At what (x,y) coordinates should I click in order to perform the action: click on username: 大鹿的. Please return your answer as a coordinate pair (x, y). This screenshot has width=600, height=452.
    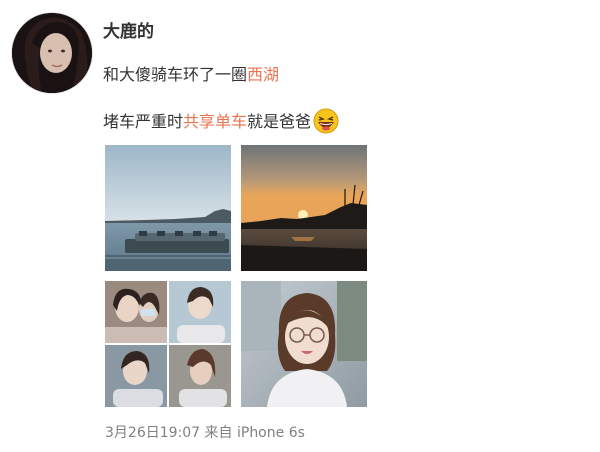
    Looking at the image, I should click on (128, 29).